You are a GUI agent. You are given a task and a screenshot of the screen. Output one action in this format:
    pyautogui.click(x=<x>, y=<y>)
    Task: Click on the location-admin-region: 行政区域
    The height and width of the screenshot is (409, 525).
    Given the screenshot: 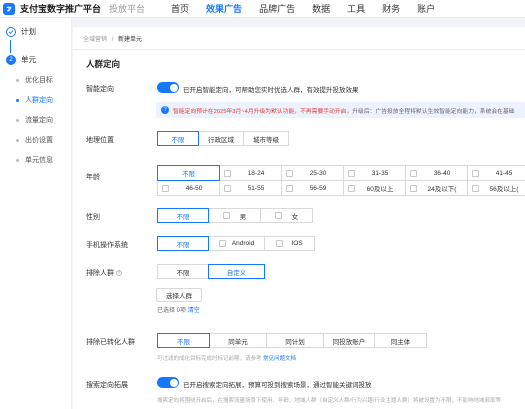 What is the action you would take?
    pyautogui.click(x=221, y=138)
    